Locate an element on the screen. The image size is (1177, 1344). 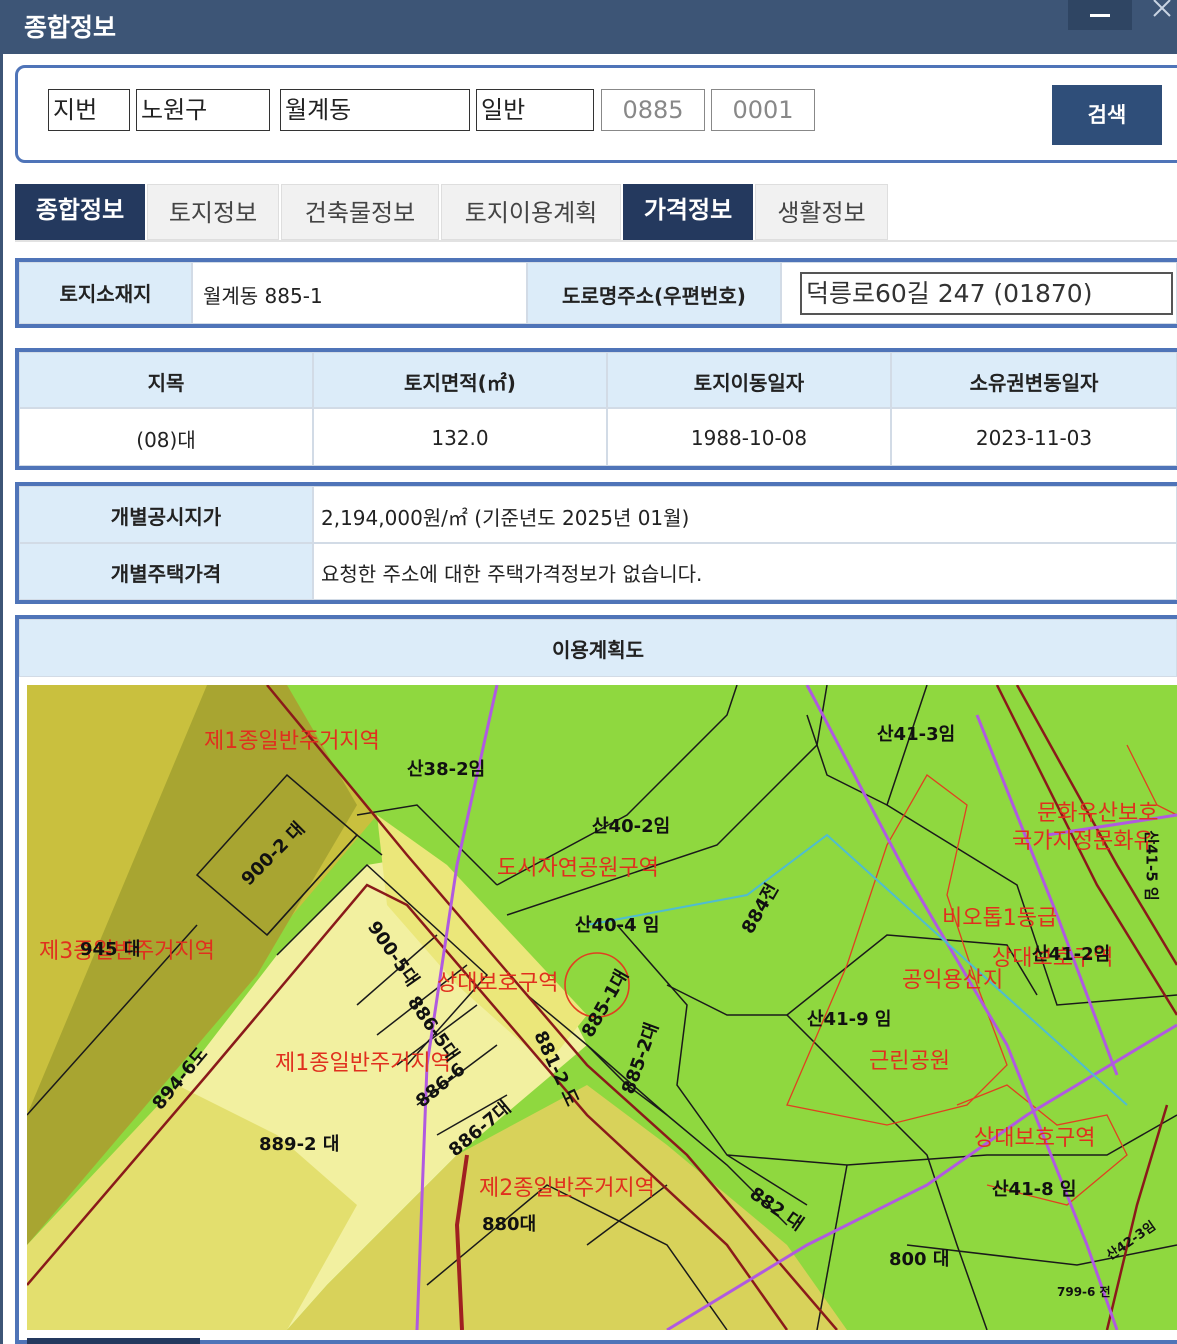
land-location-label: 토지소재지 is located at coordinates (105, 293).